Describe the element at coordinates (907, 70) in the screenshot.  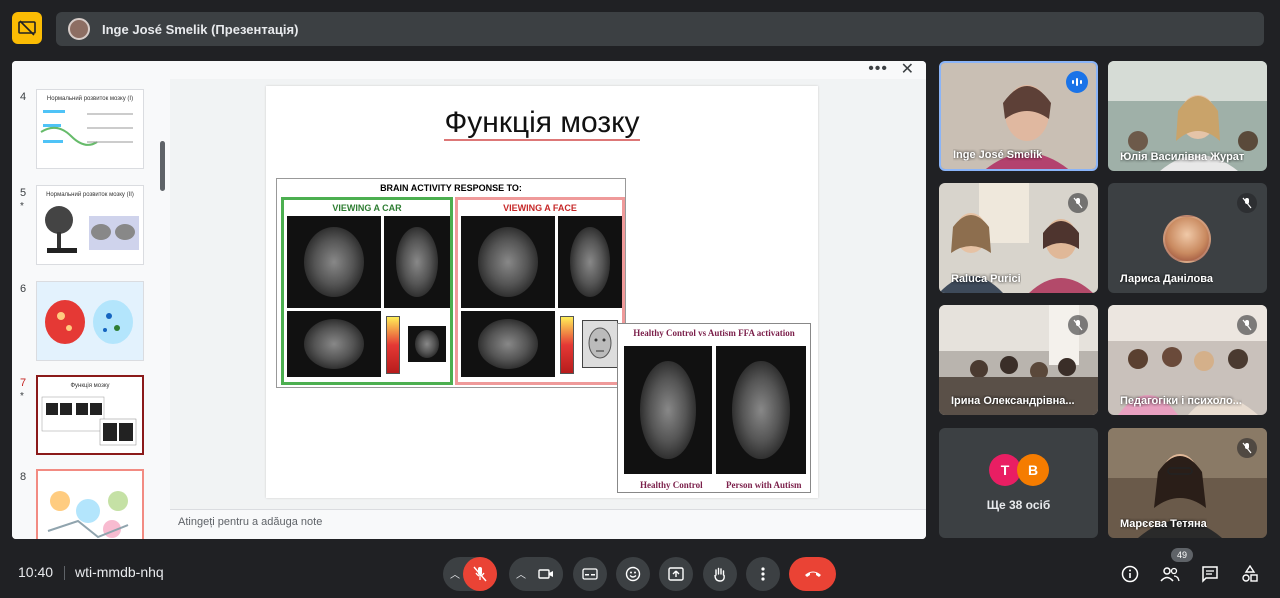
I see `close-icon: ✕` at that location.